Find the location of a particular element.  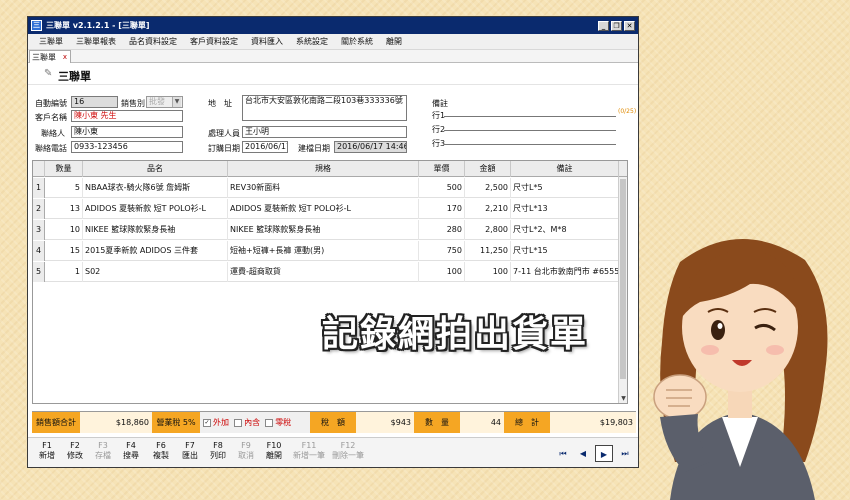

remark-line-3-input is located at coordinates (530, 144).